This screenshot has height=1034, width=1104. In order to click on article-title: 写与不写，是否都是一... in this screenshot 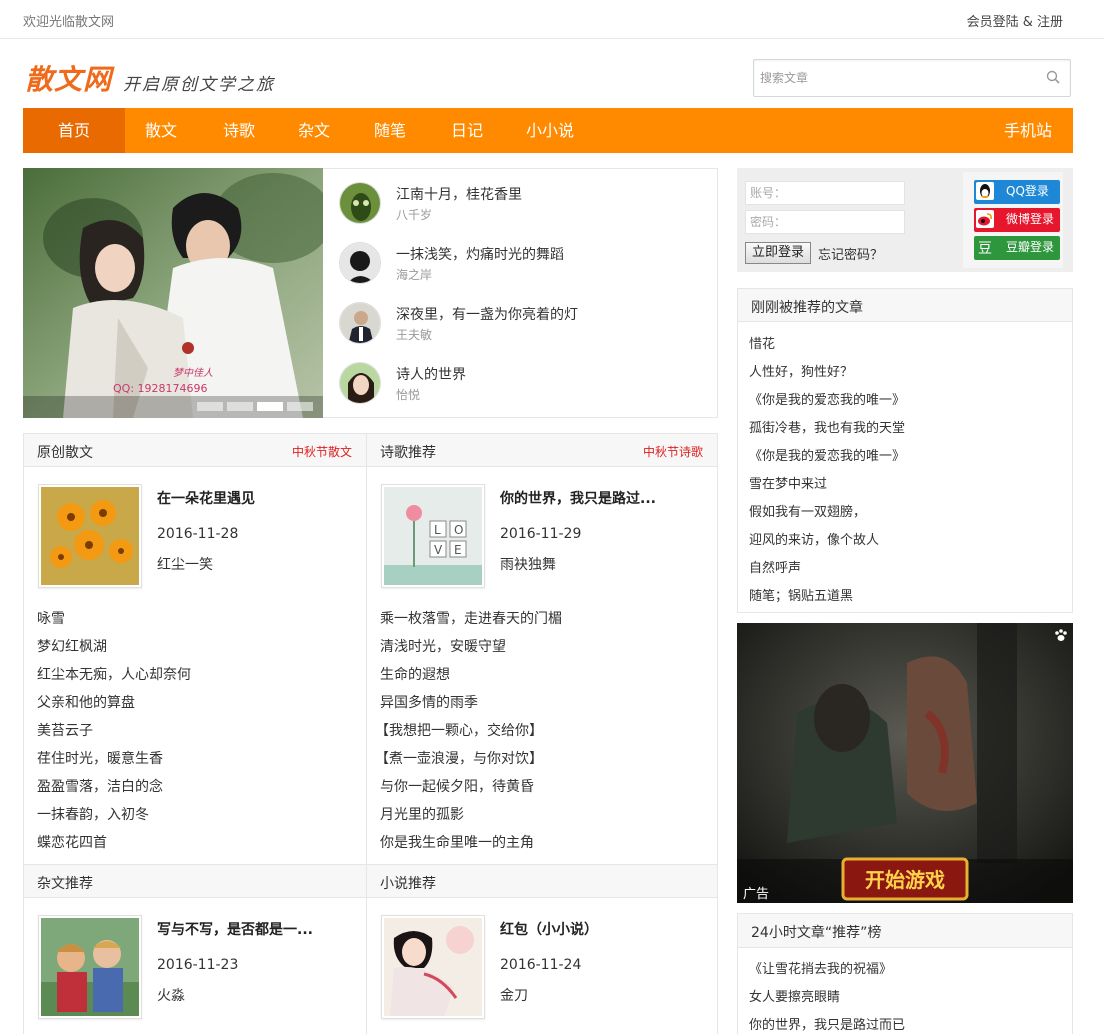, I will do `click(235, 929)`.